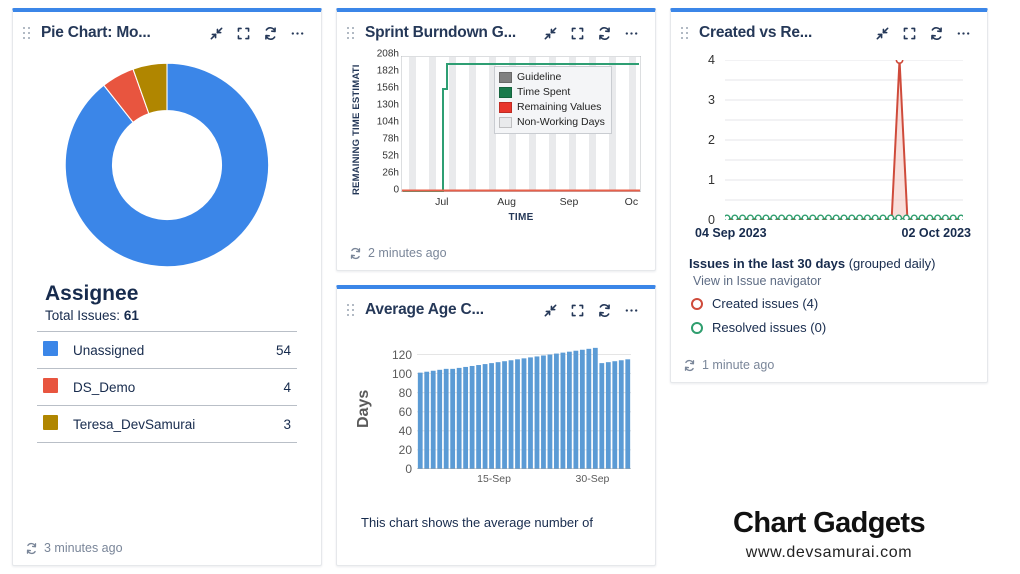 Image resolution: width=1020 pixels, height=574 pixels. What do you see at coordinates (167, 350) in the screenshot?
I see `table-row: Unassigned 54` at bounding box center [167, 350].